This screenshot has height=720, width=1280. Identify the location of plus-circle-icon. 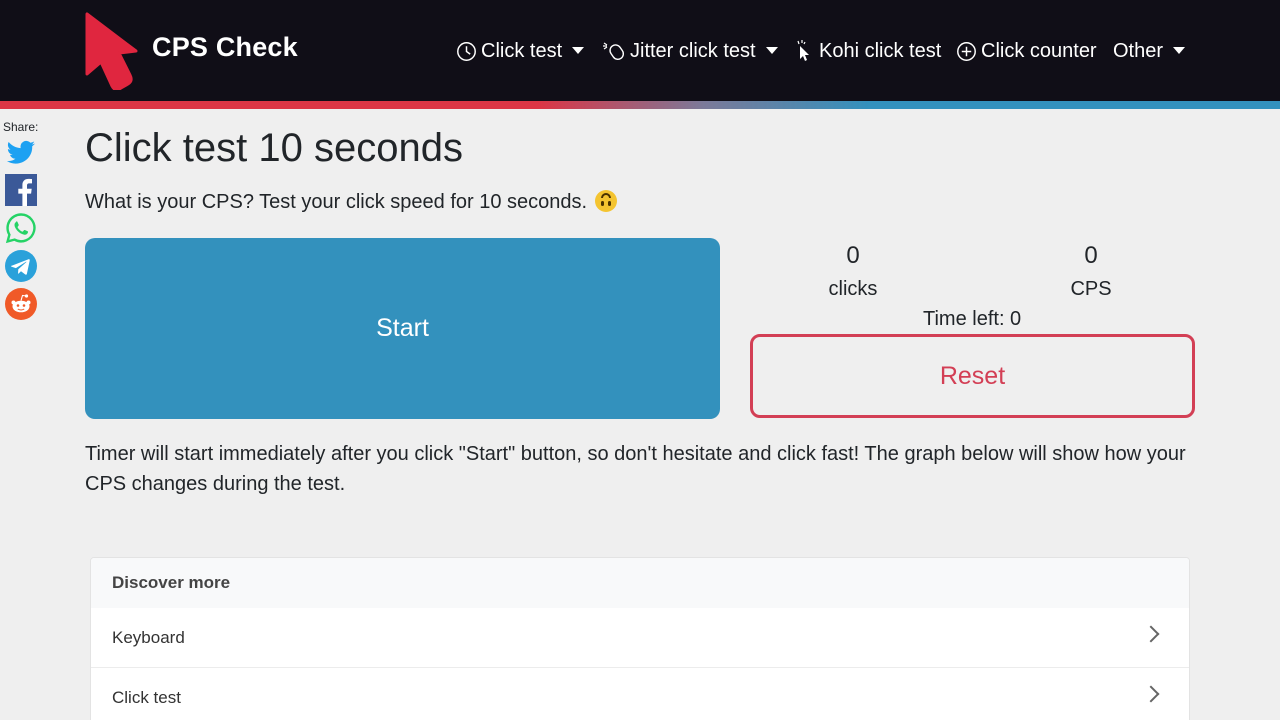
(966, 51).